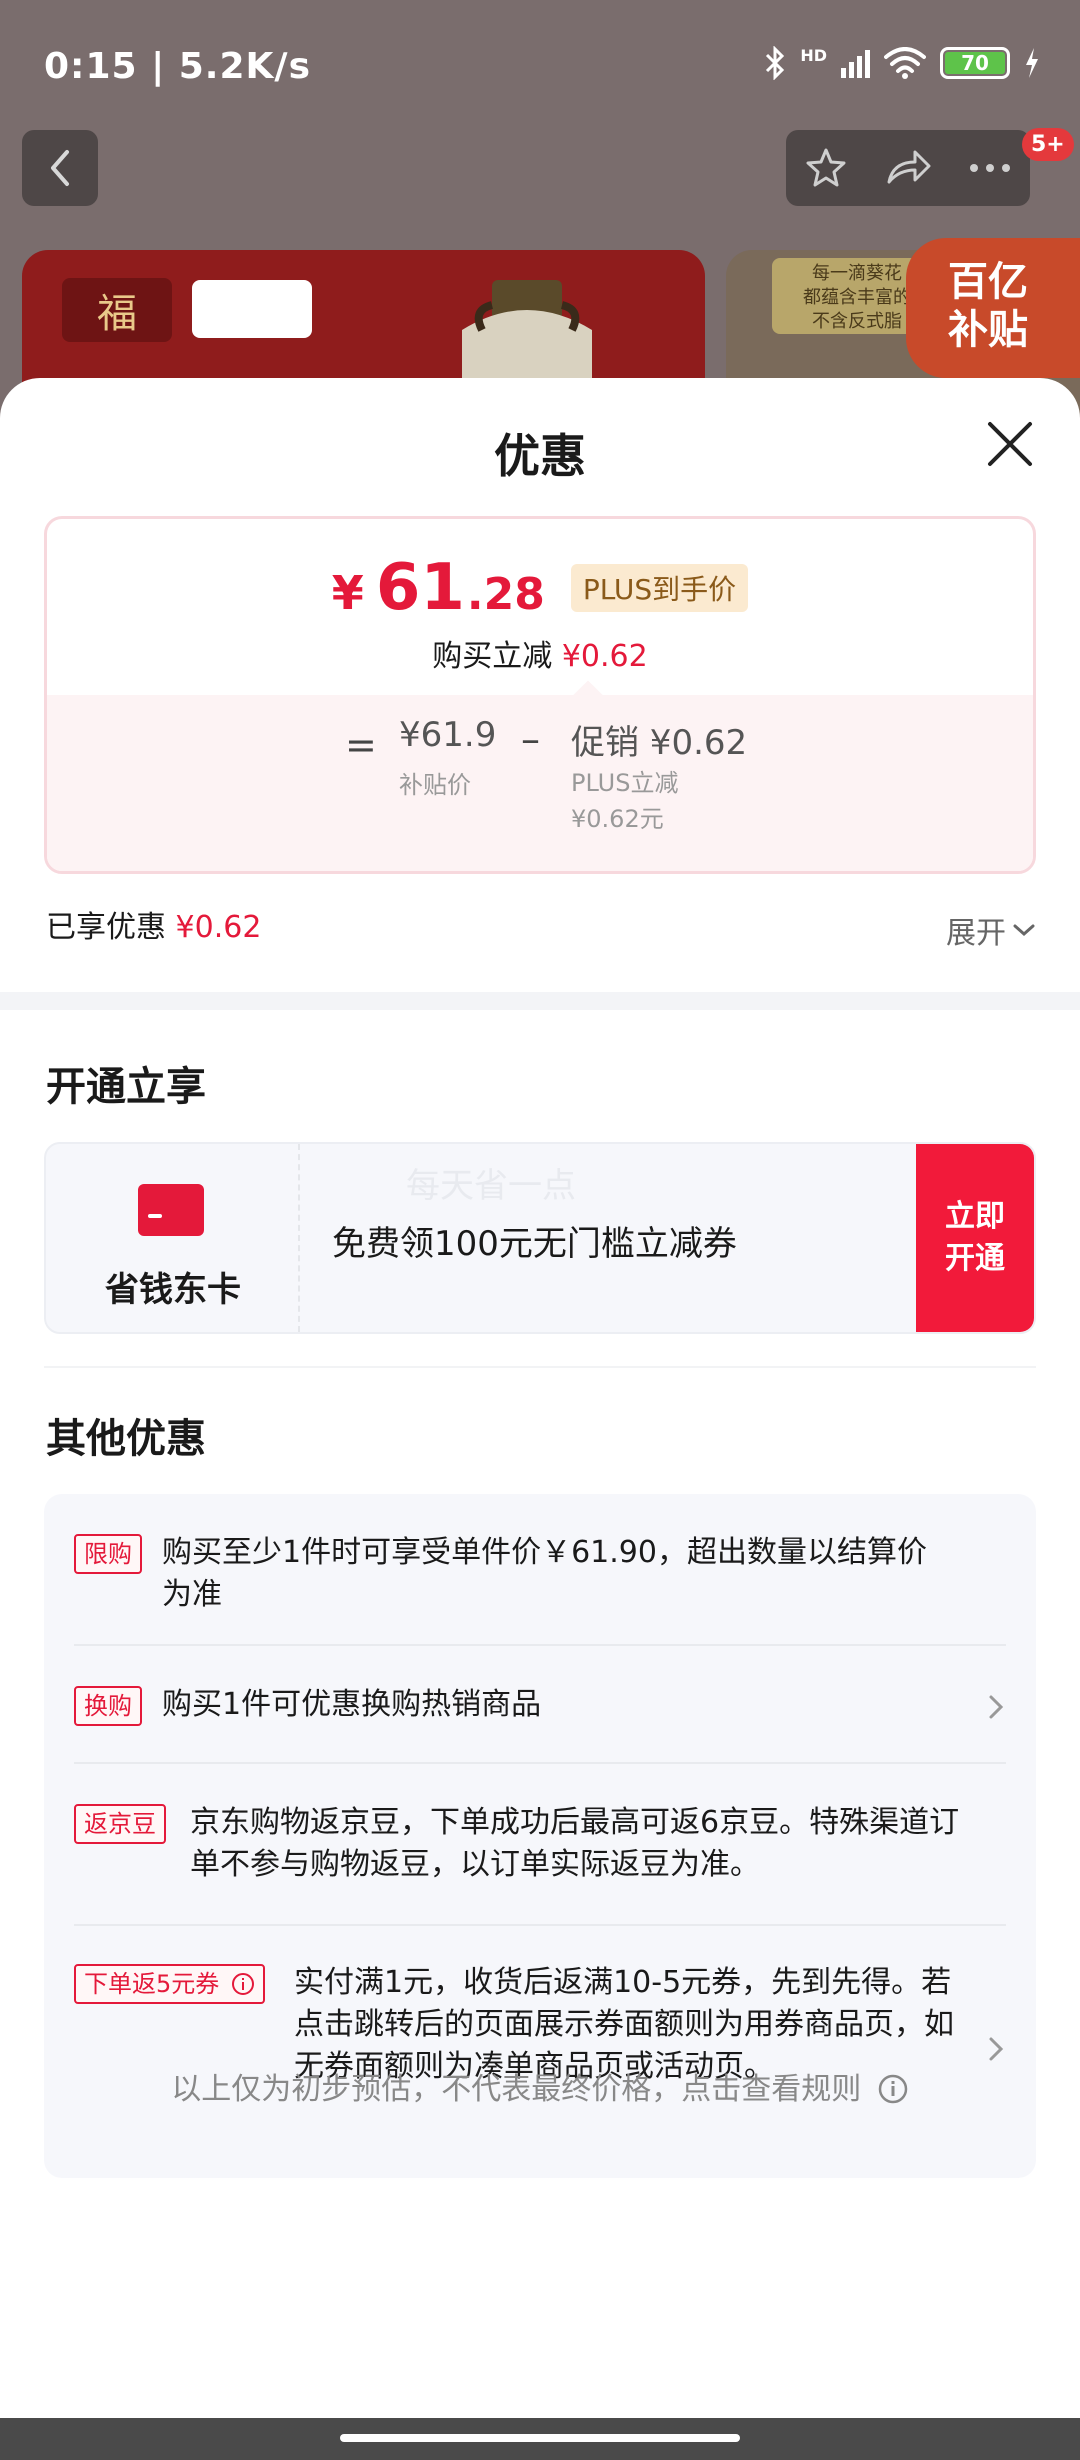 This screenshot has height=2460, width=1080. Describe the element at coordinates (152, 1984) in the screenshot. I see `coupon-tag-label: 下单返5元券` at that location.